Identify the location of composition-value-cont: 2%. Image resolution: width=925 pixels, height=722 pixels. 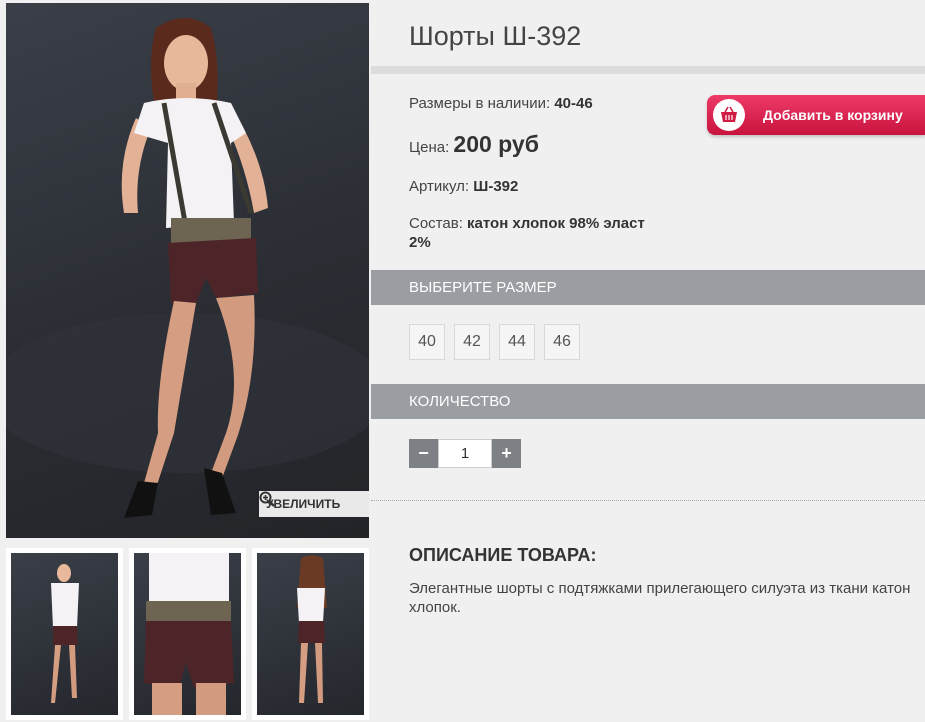
(420, 242).